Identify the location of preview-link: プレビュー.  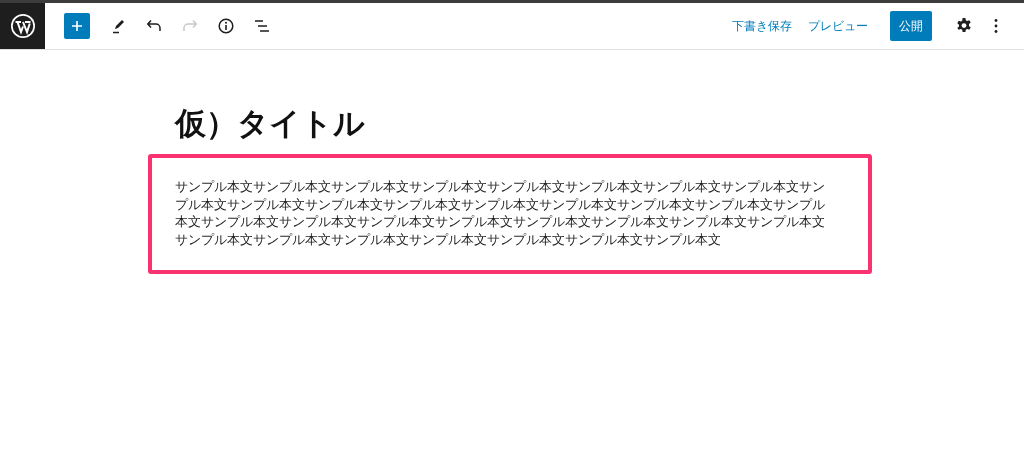
(838, 26).